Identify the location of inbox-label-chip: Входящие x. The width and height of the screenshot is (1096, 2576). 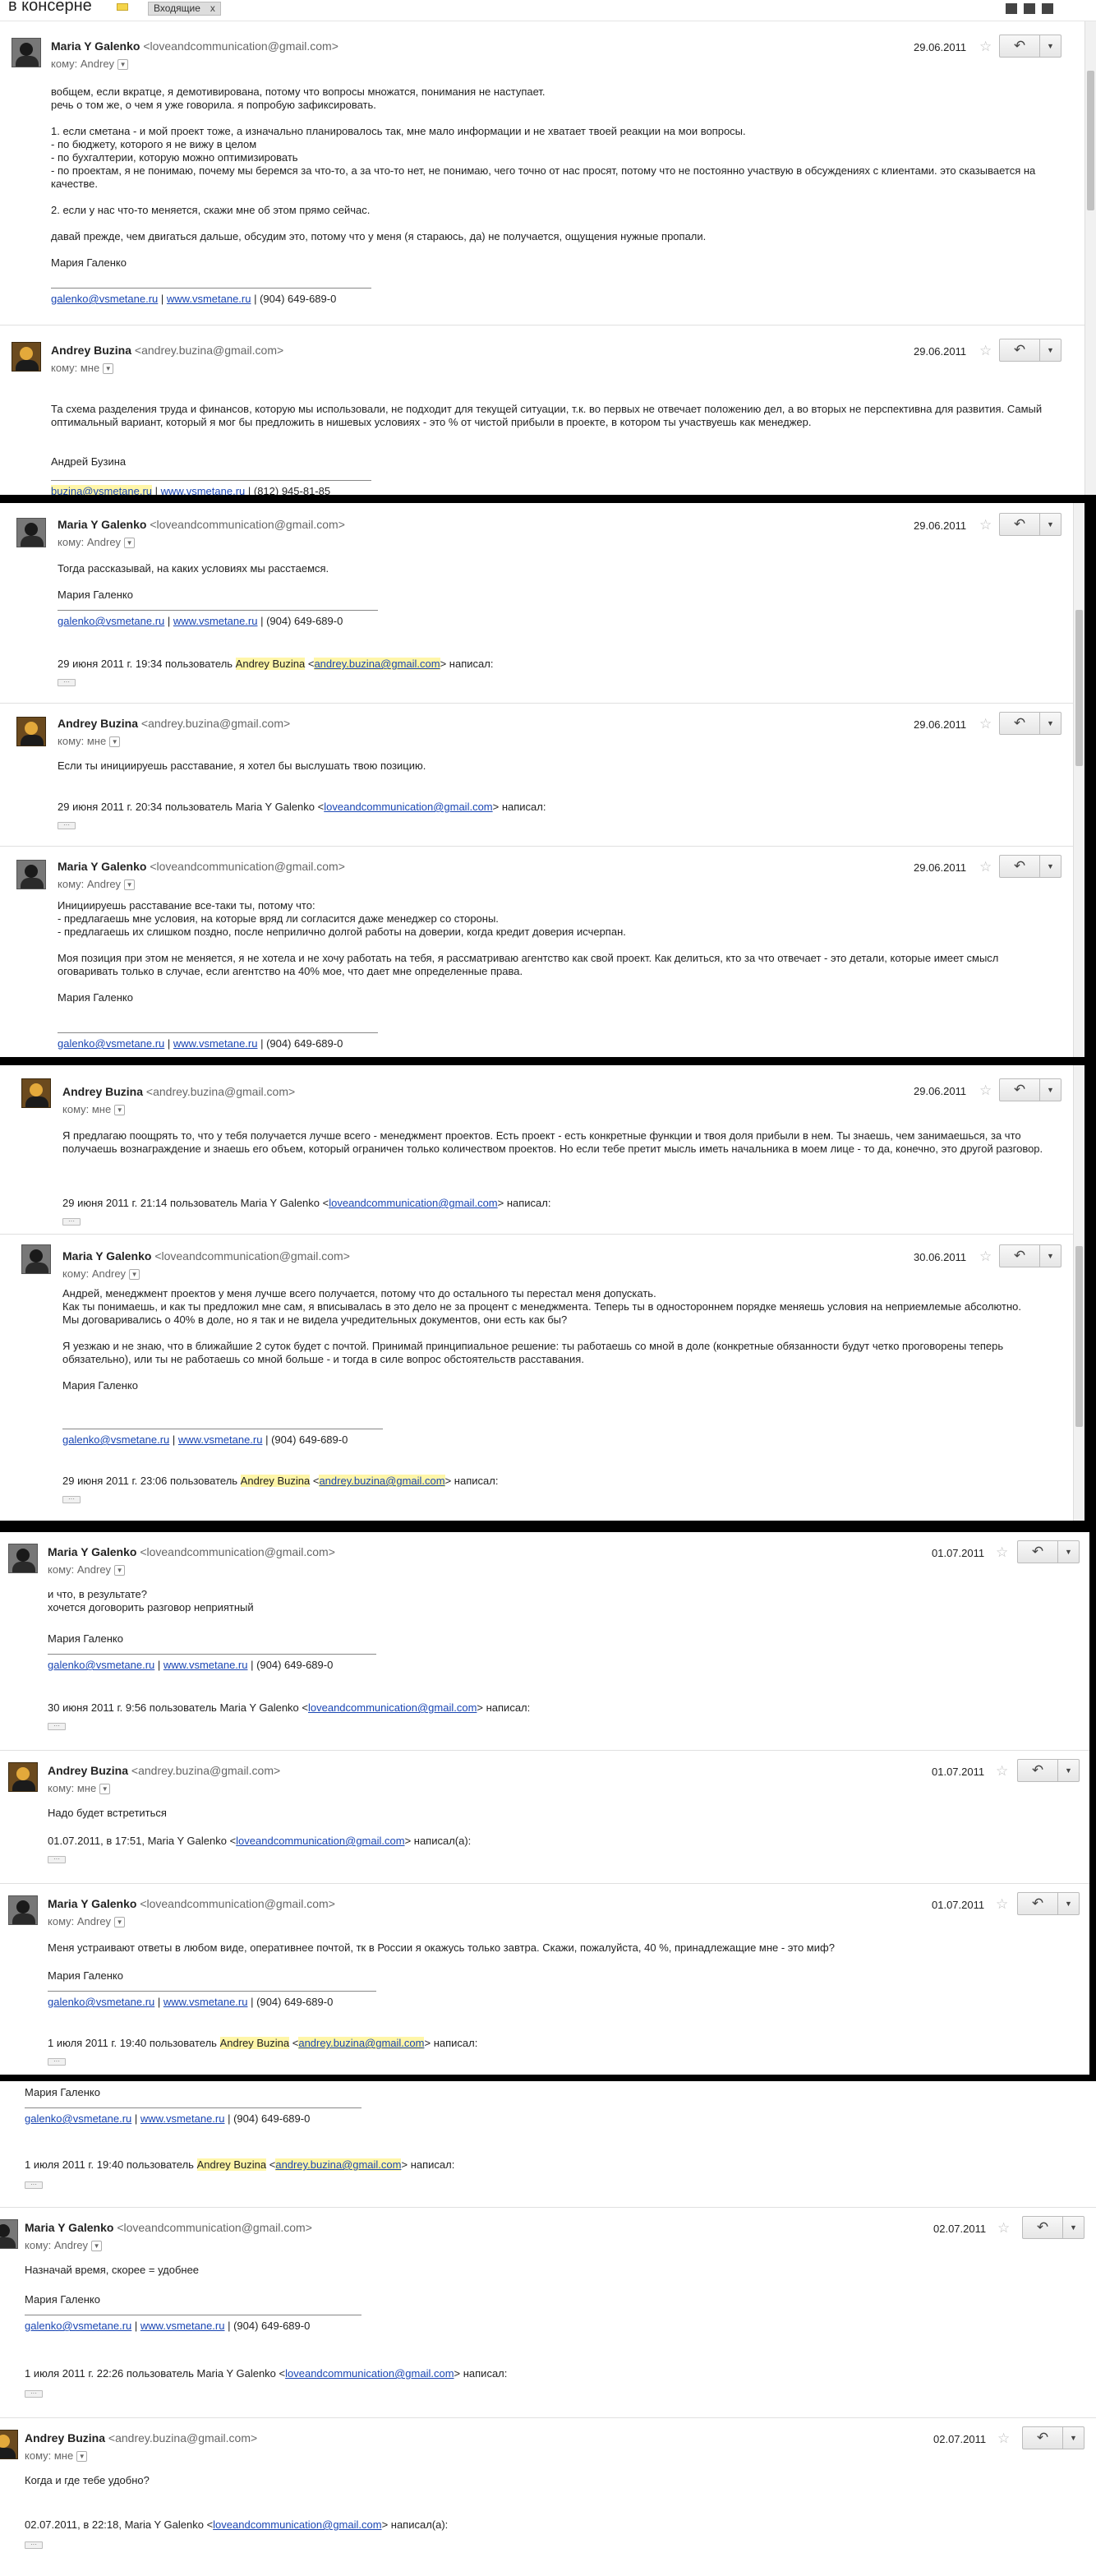
(185, 9).